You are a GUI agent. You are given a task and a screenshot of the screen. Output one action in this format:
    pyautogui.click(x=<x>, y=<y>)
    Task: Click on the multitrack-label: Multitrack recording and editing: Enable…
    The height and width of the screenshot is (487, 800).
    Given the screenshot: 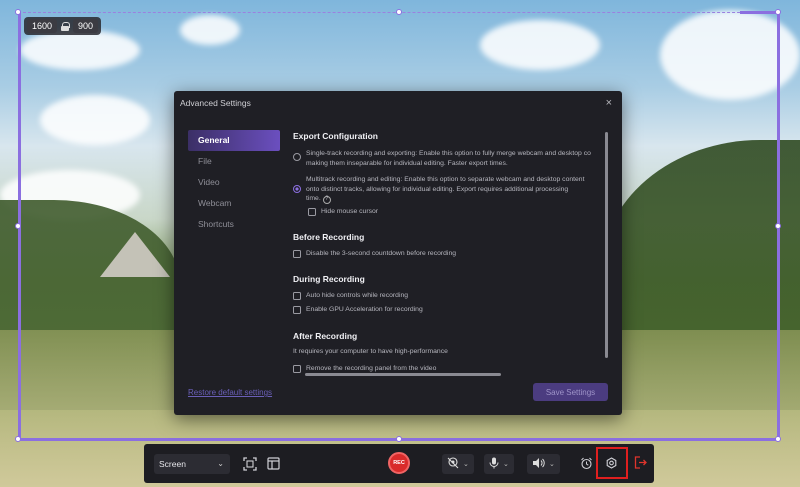 What is the action you would take?
    pyautogui.click(x=445, y=179)
    